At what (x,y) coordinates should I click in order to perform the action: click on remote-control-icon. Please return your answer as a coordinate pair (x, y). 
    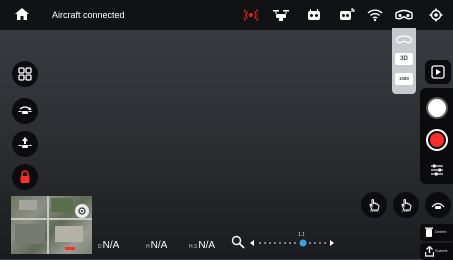
    Looking at the image, I should click on (314, 15).